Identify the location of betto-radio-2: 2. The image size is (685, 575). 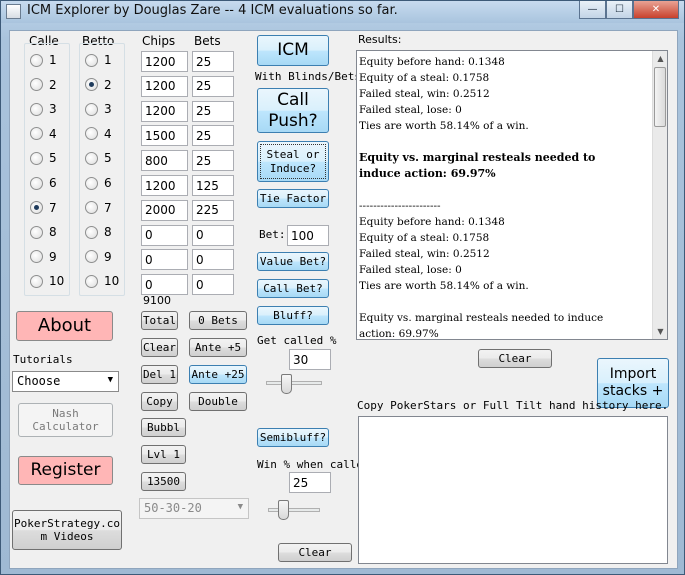
(98, 85).